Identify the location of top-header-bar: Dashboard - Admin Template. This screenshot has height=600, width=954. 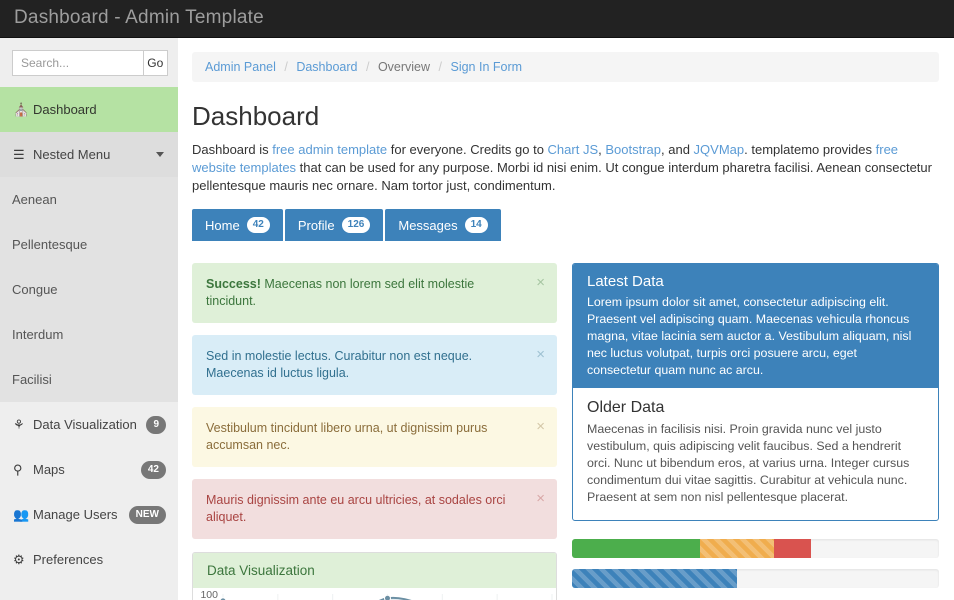
(477, 19).